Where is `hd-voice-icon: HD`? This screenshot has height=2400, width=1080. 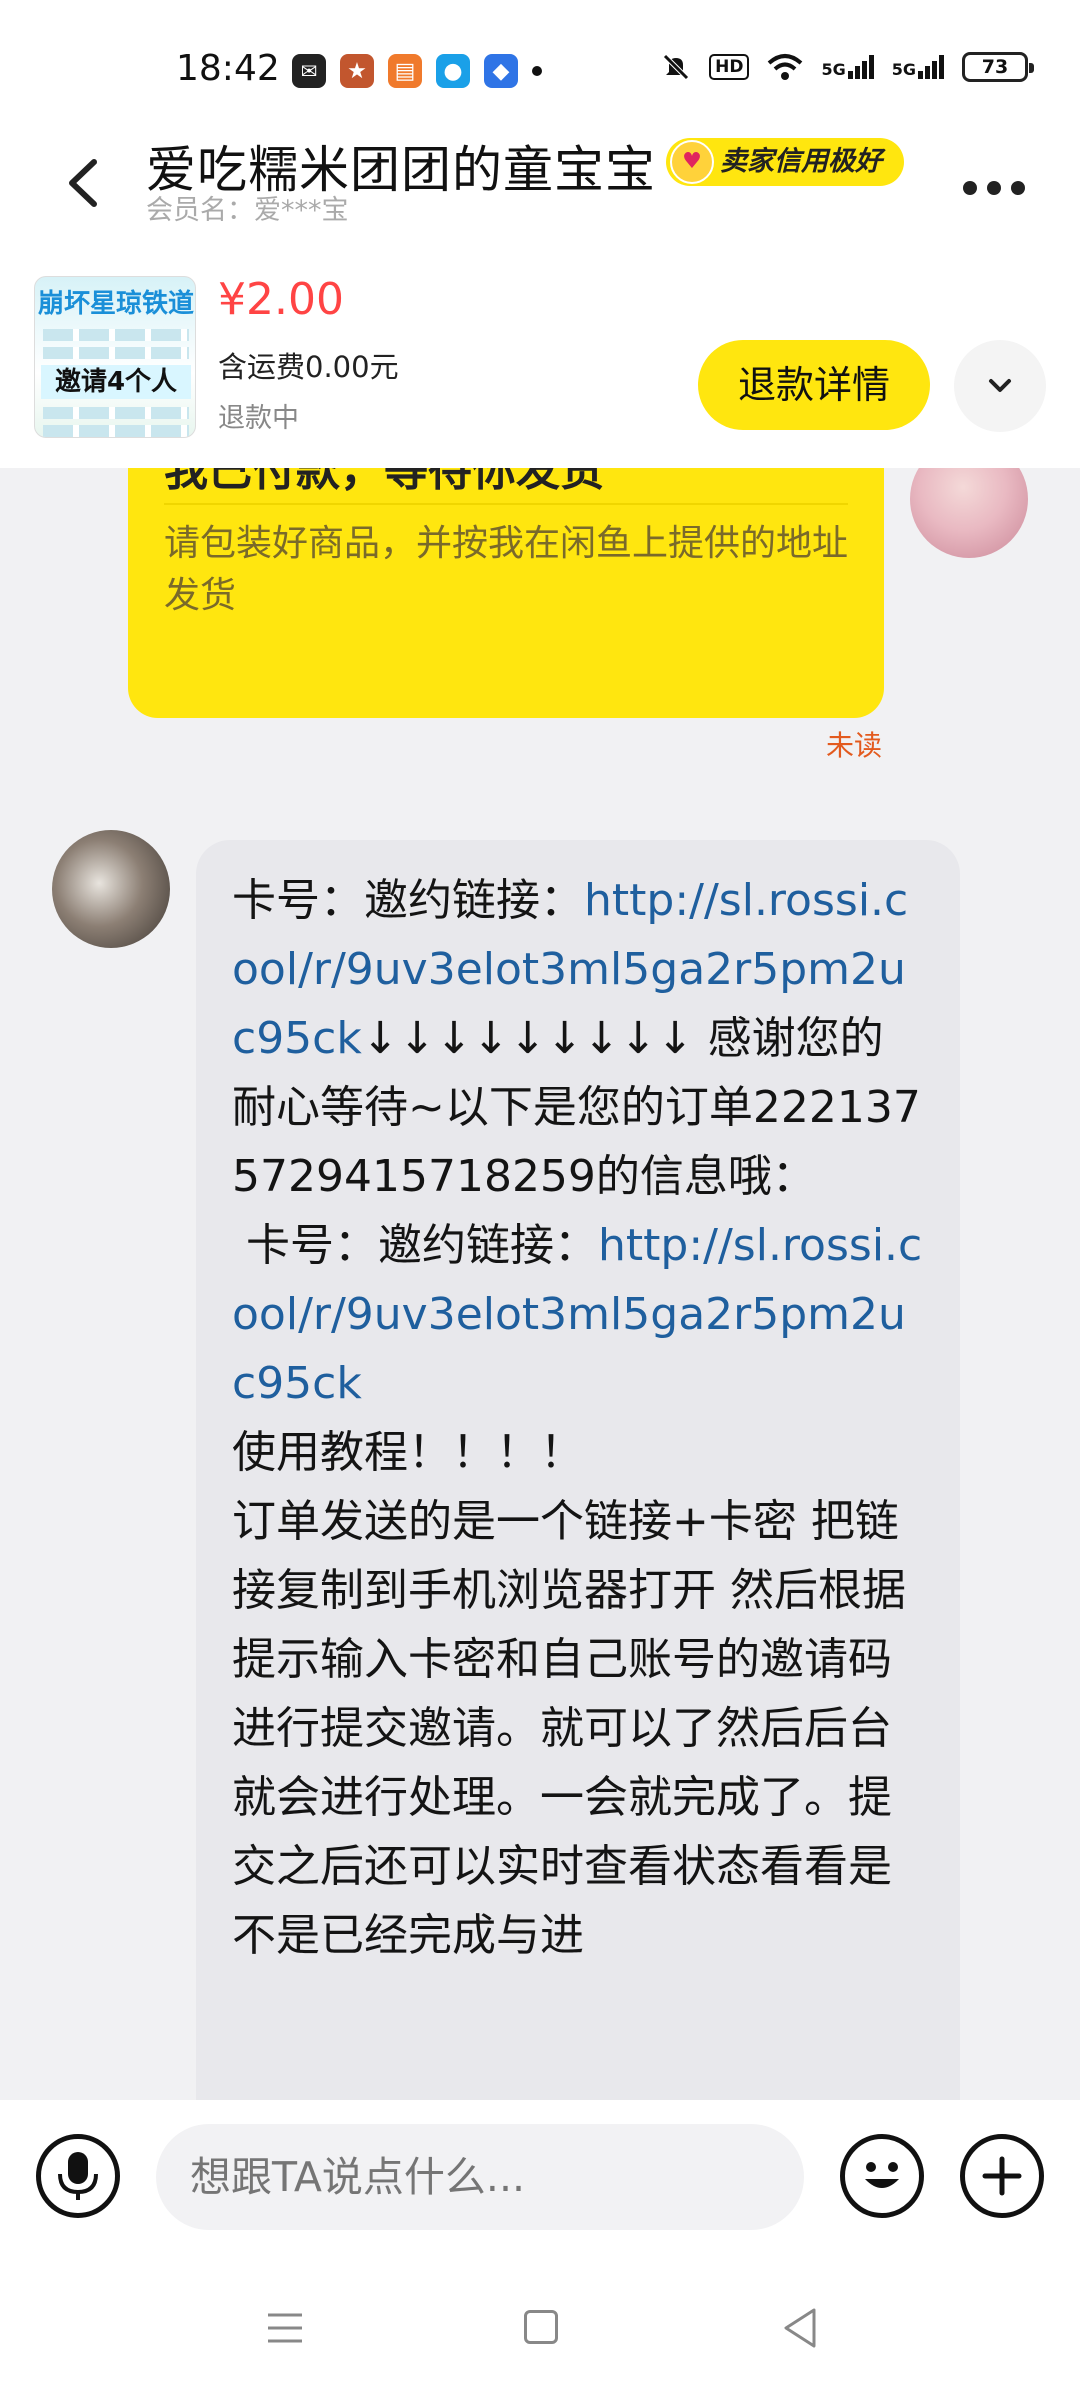
hd-voice-icon: HD is located at coordinates (729, 67).